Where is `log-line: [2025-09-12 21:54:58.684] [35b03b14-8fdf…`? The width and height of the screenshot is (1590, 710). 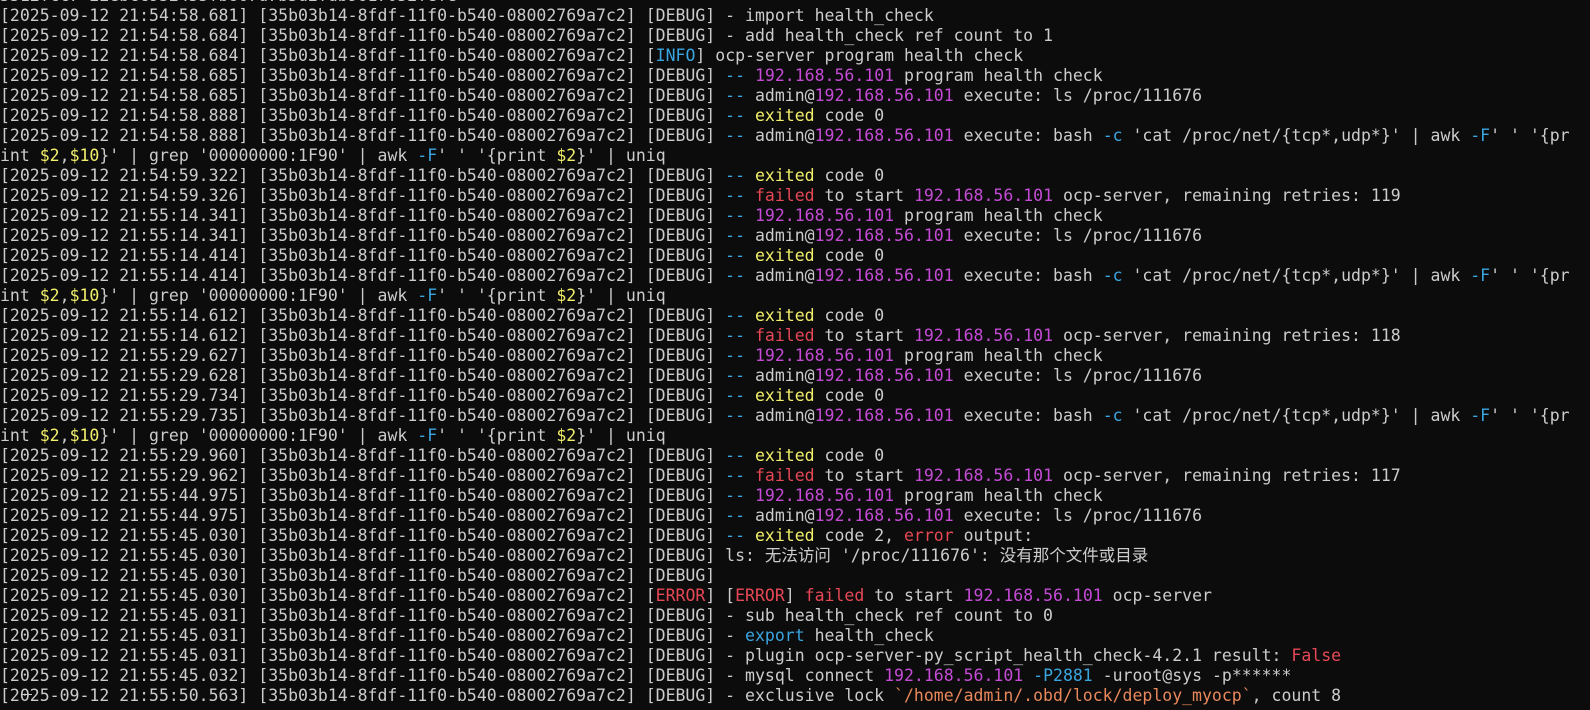
log-line: [2025-09-12 21:54:58.684] [35b03b14-8fdf… is located at coordinates (795, 36).